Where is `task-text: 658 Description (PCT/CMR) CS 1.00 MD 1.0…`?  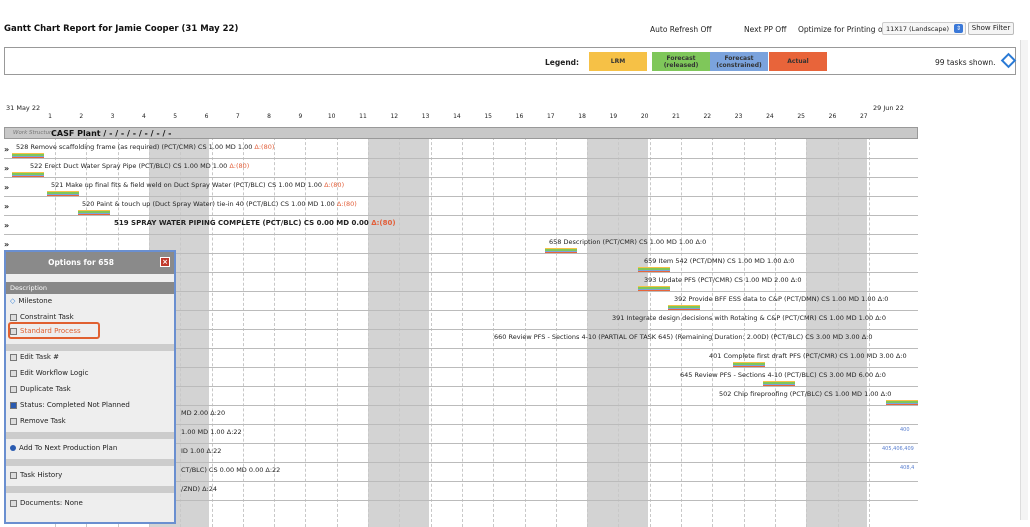 task-text: 658 Description (PCT/CMR) CS 1.00 MD 1.0… is located at coordinates (628, 242).